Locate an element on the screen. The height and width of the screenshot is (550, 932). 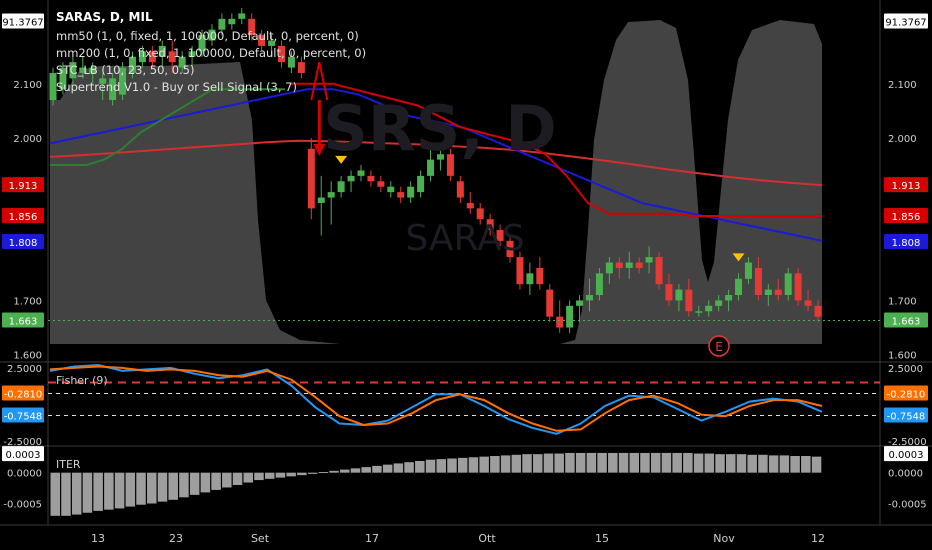
x-tick-label: Nov is located at coordinates (724, 538).